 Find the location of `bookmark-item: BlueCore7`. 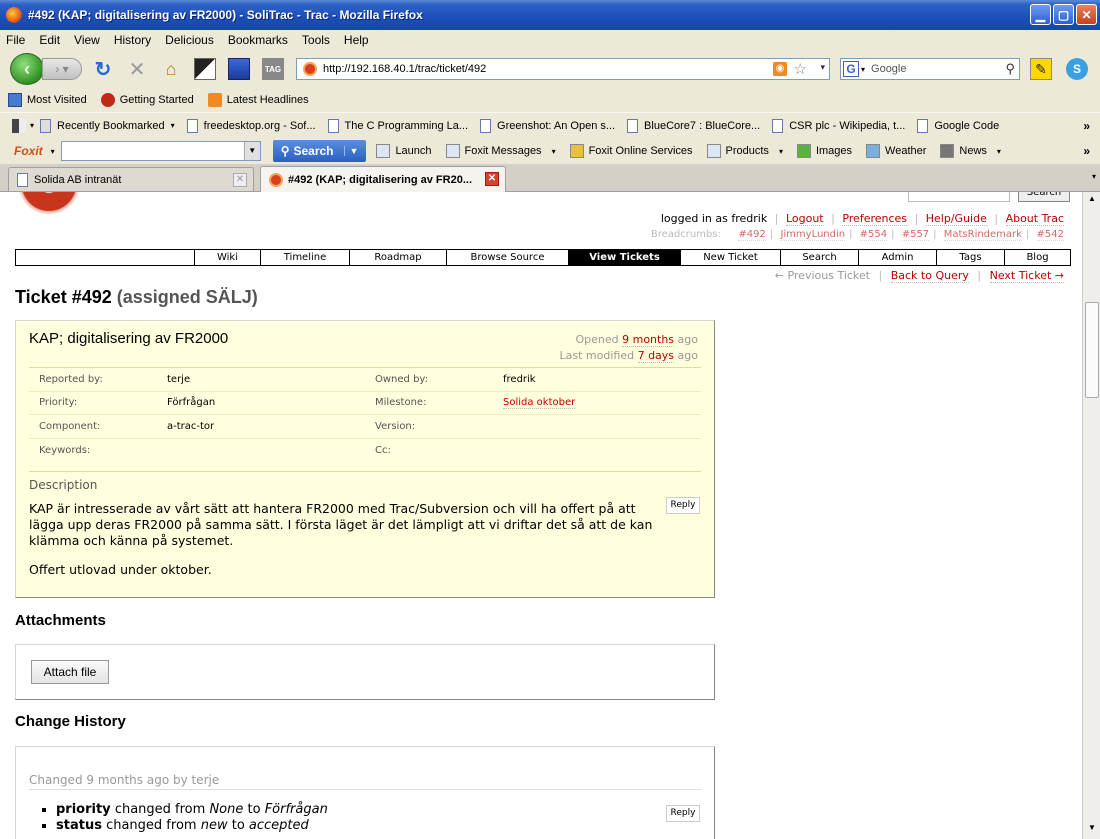

bookmark-item: BlueCore7 is located at coordinates (693, 125).